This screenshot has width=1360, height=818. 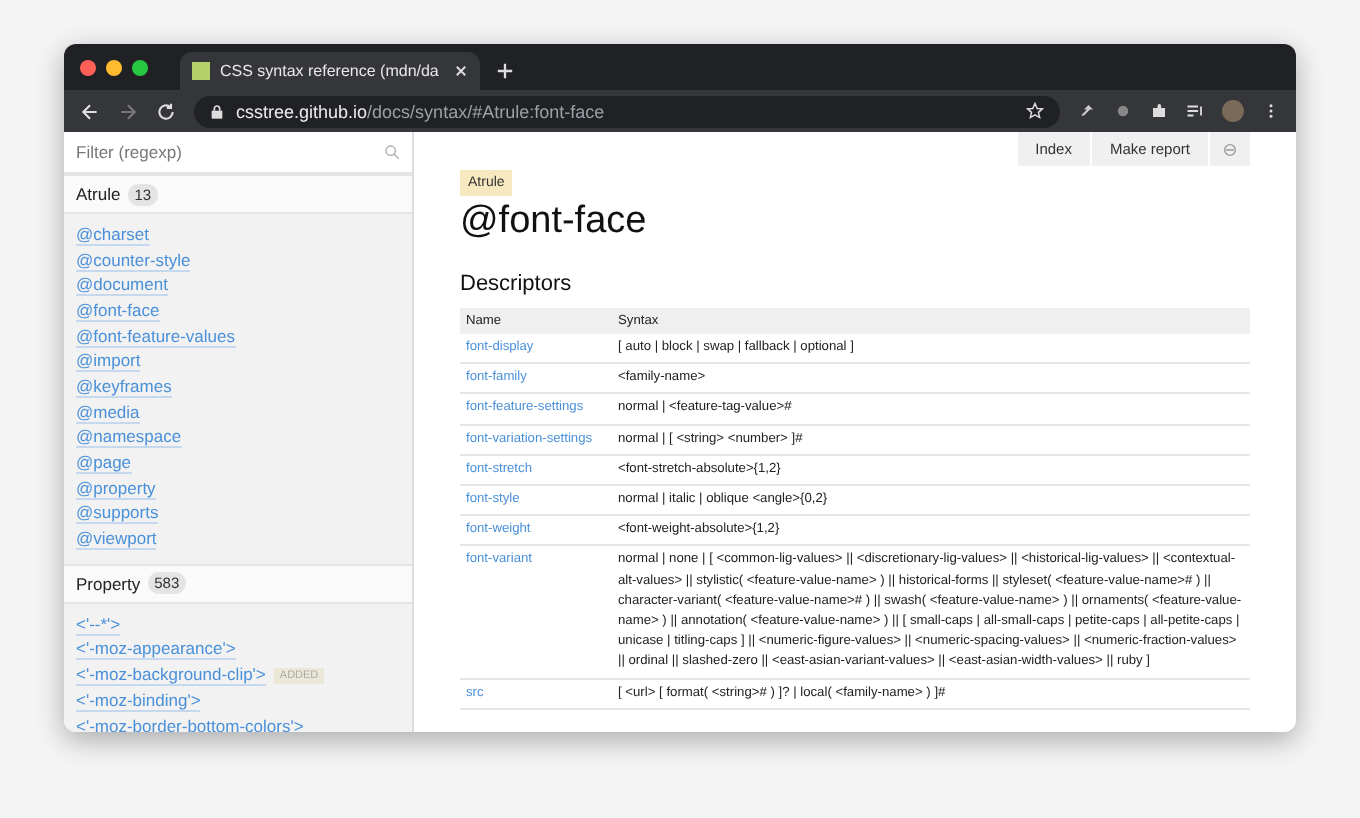 What do you see at coordinates (108, 361) in the screenshot?
I see `sidebar-link: @import` at bounding box center [108, 361].